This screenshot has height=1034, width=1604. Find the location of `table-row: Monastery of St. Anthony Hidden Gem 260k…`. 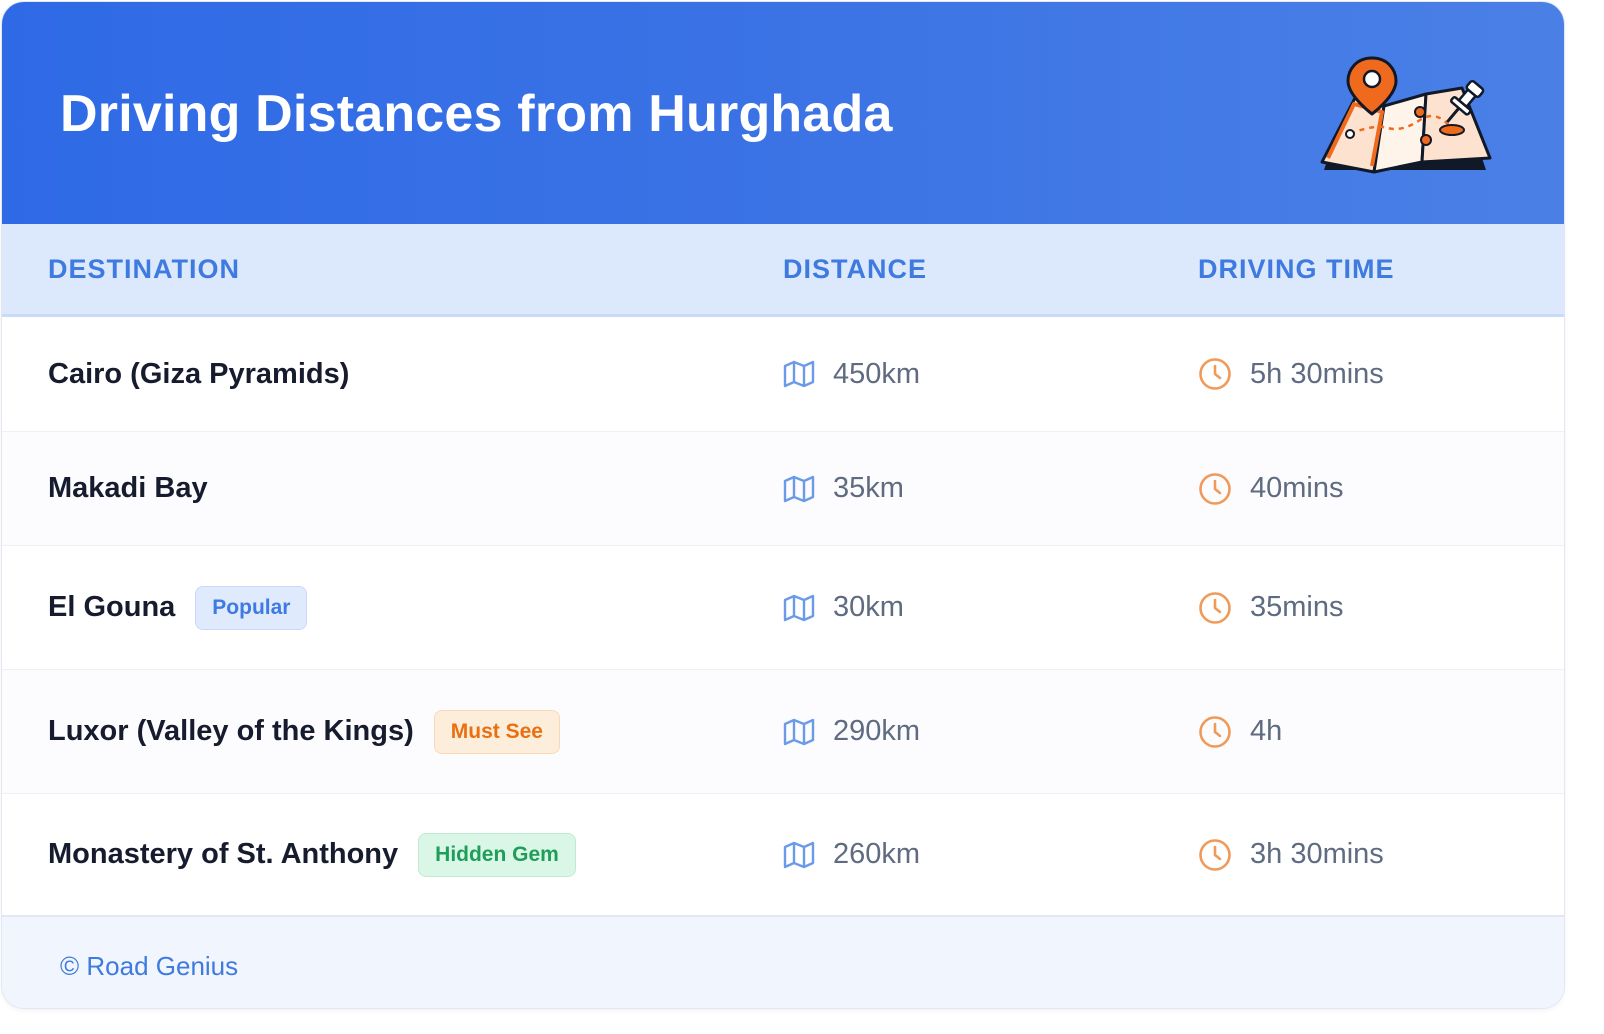

table-row: Monastery of St. Anthony Hidden Gem 260k… is located at coordinates (783, 854).